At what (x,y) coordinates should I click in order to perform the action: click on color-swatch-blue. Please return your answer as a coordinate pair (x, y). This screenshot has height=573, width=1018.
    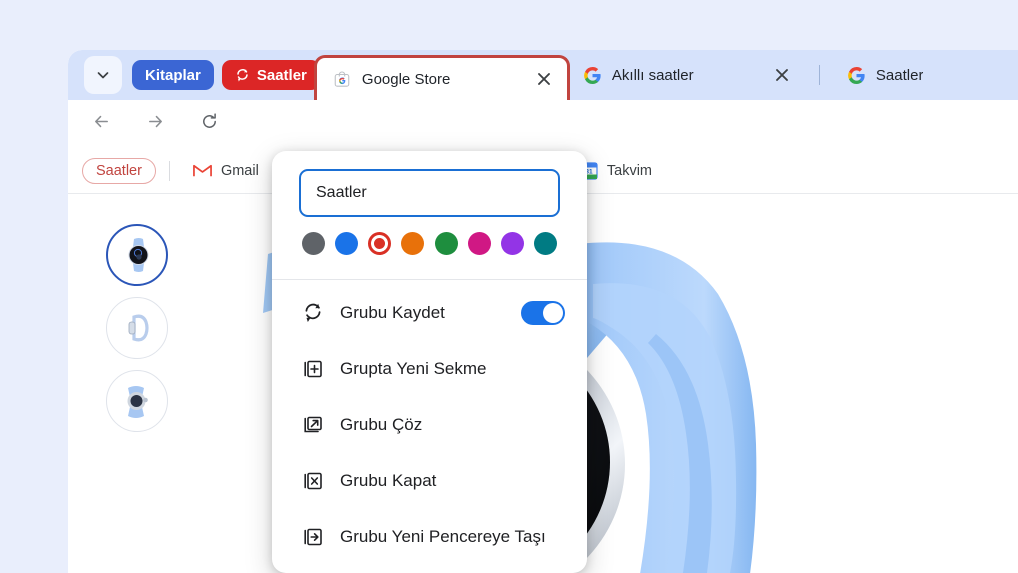
    Looking at the image, I should click on (347, 243).